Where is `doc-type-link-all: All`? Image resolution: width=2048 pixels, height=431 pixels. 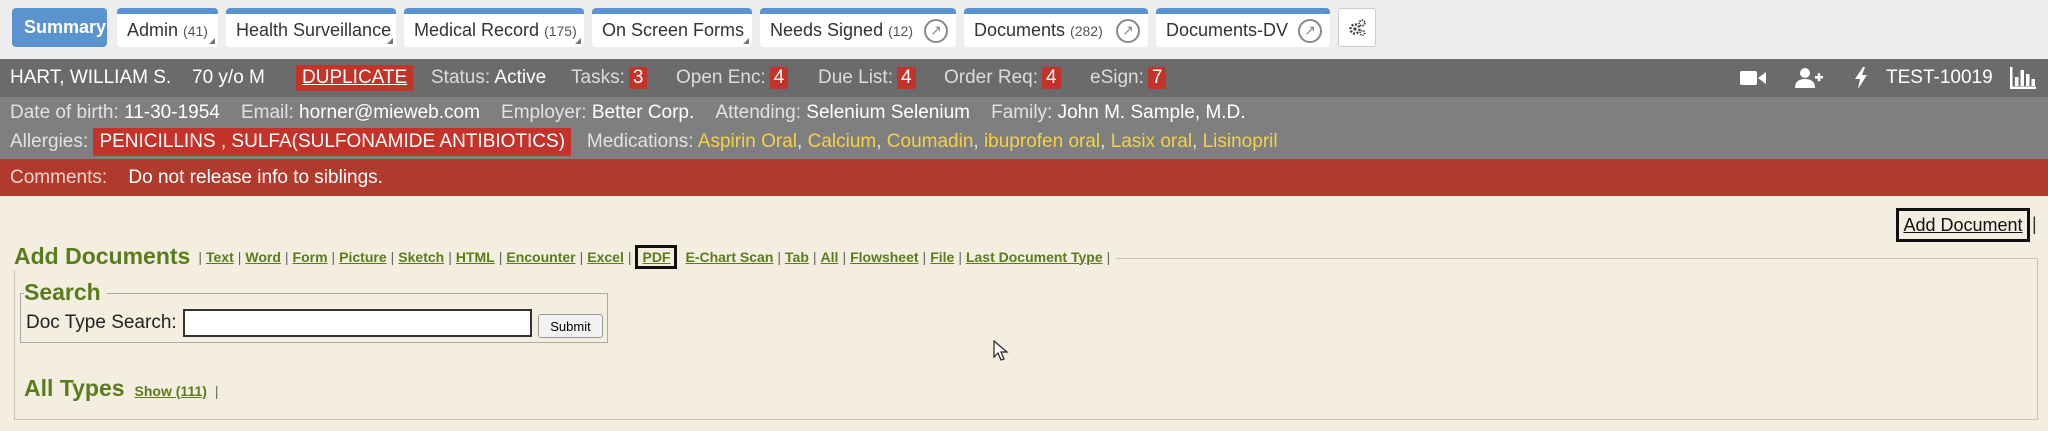
doc-type-link-all: All is located at coordinates (830, 257).